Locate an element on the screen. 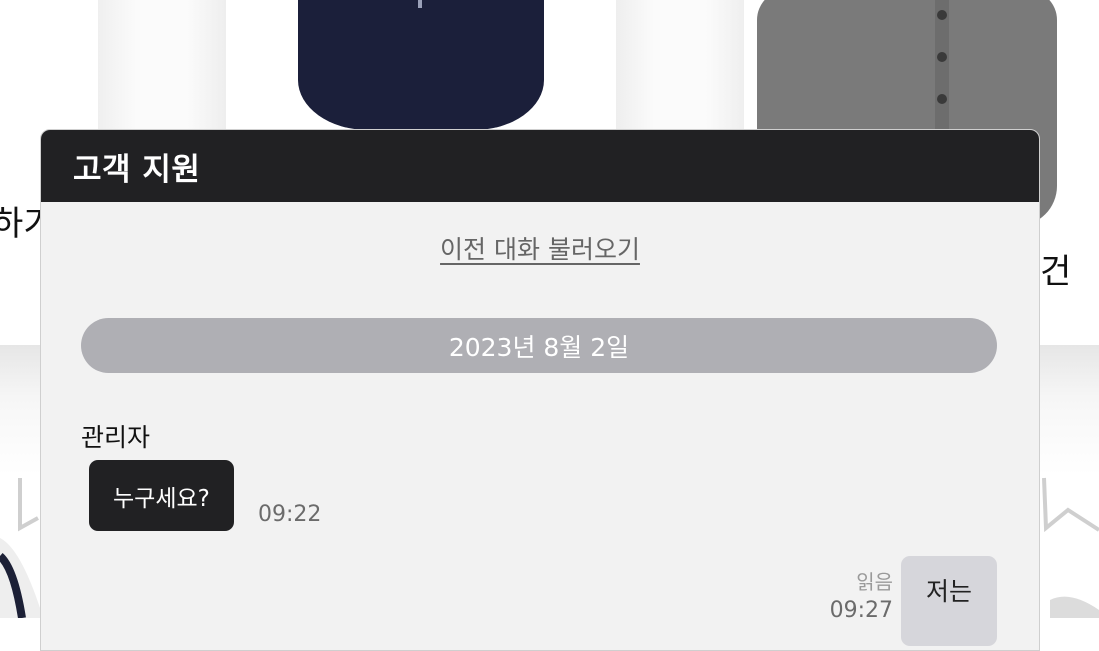  striped-sweater-image is located at coordinates (20, 548).